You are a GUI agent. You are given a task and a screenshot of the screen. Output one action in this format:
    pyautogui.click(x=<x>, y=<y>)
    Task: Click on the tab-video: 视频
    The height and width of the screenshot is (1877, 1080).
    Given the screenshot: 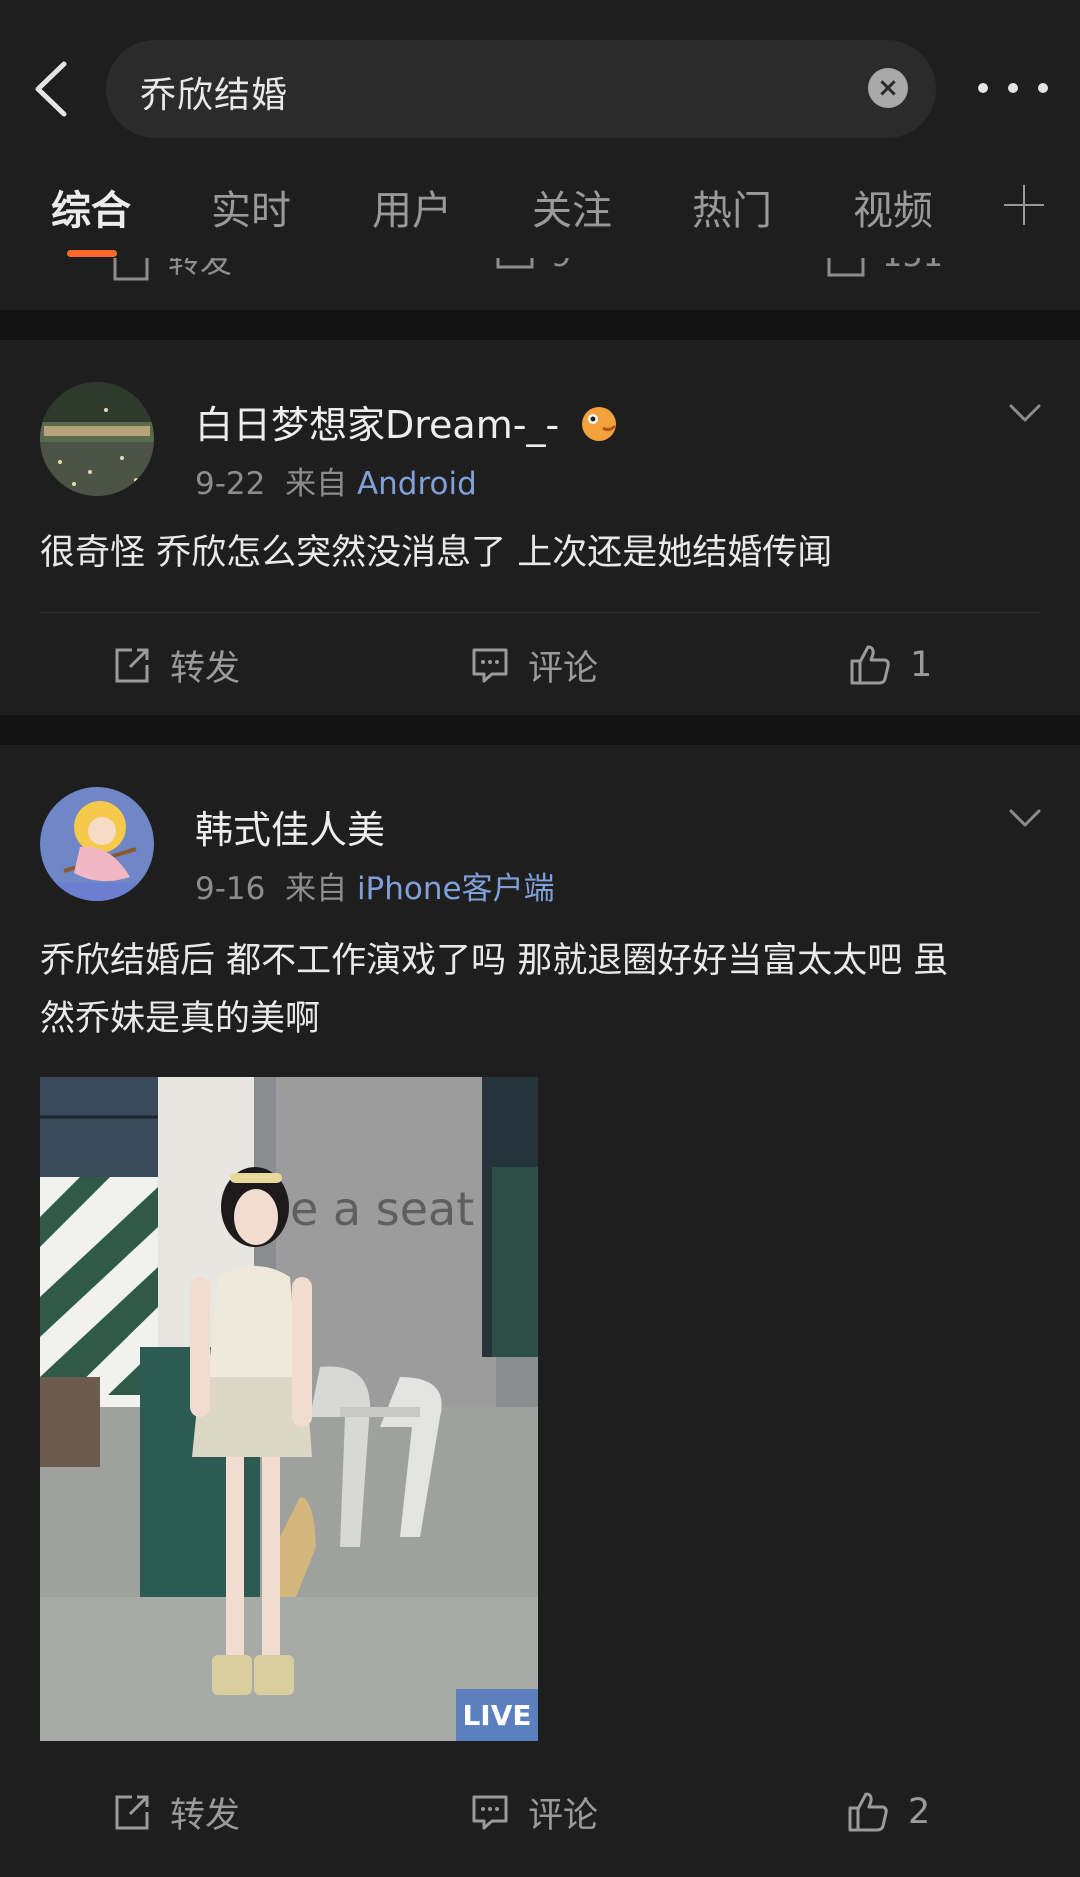 What is the action you would take?
    pyautogui.click(x=893, y=207)
    